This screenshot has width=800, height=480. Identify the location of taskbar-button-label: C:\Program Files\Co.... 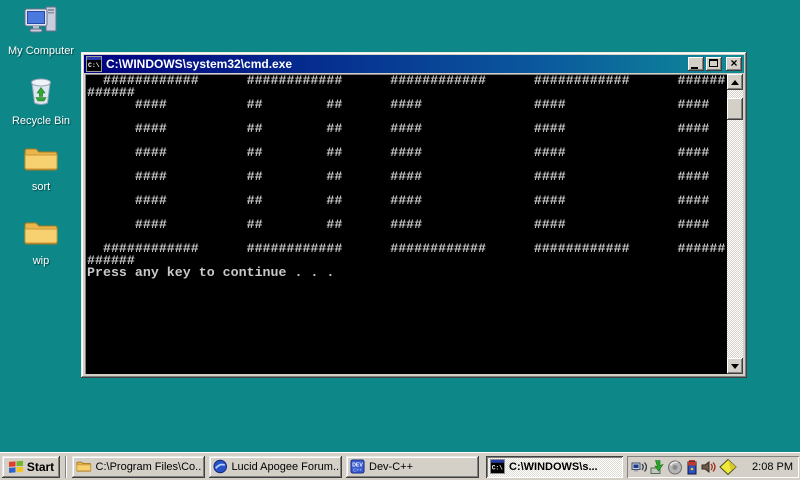
(148, 466).